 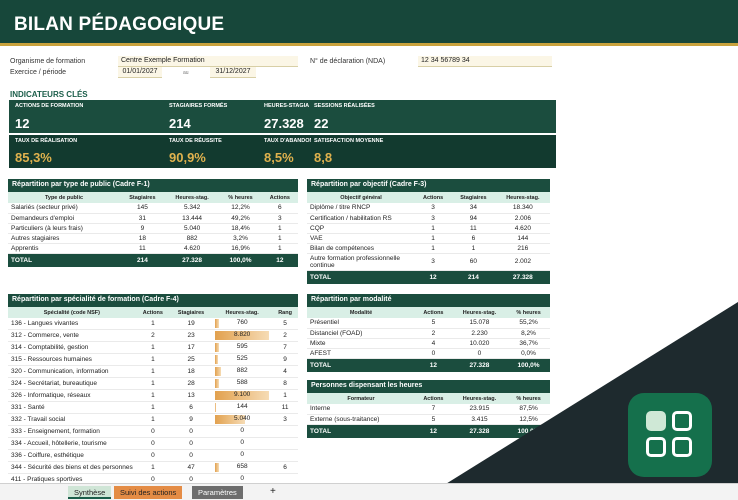 What do you see at coordinates (72, 407) in the screenshot?
I see `table-cell: 331 - Santé` at bounding box center [72, 407].